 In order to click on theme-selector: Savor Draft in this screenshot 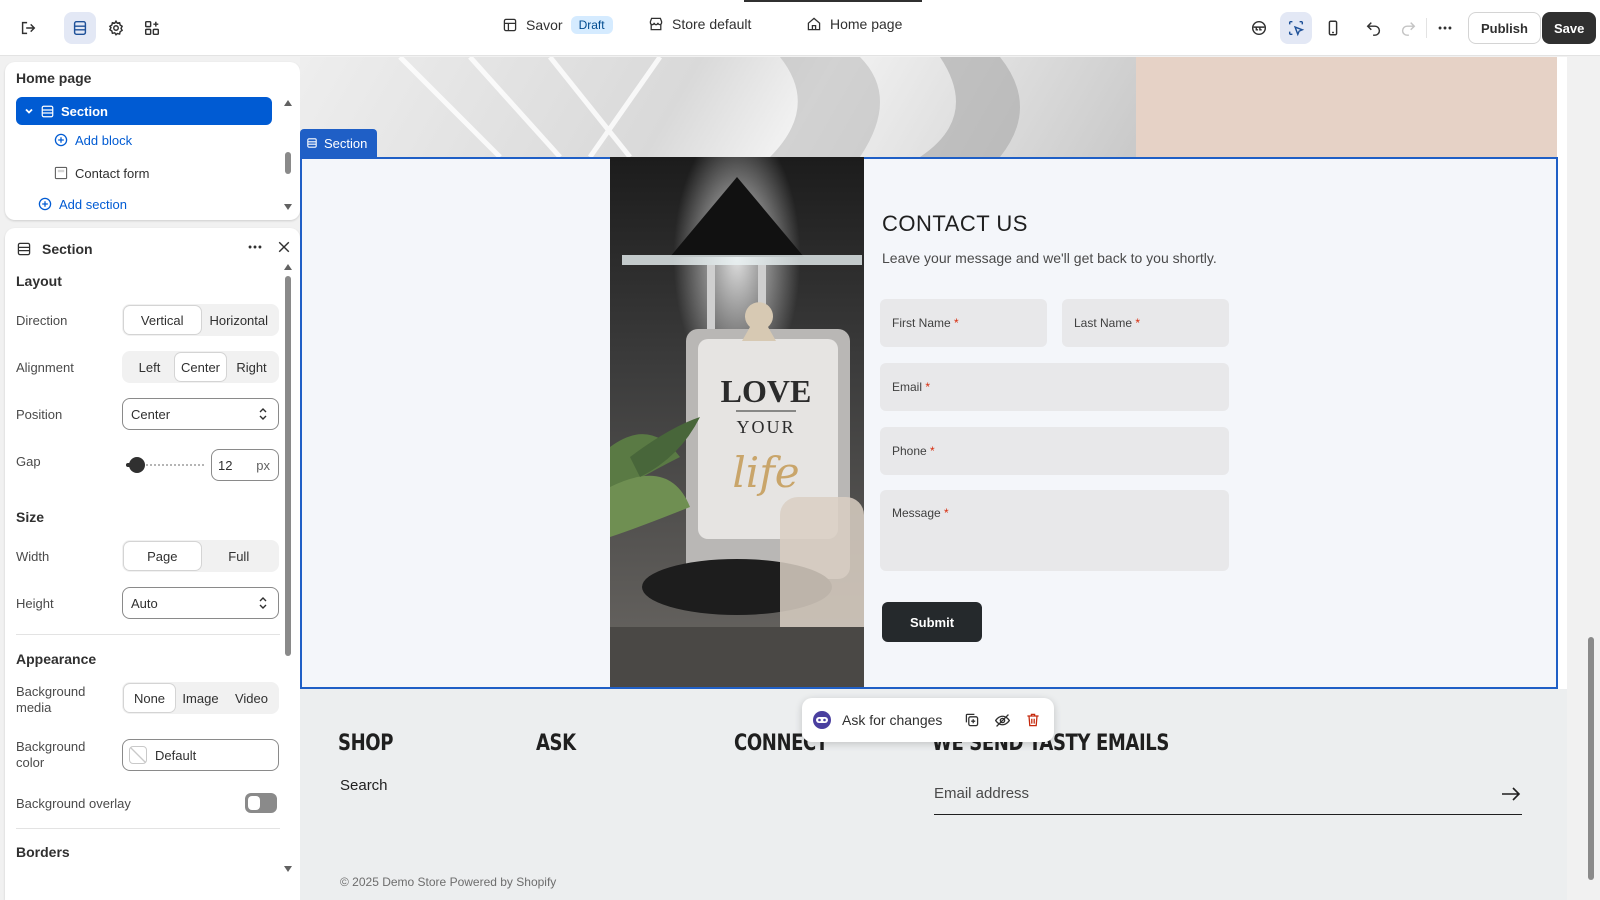, I will do `click(557, 25)`.